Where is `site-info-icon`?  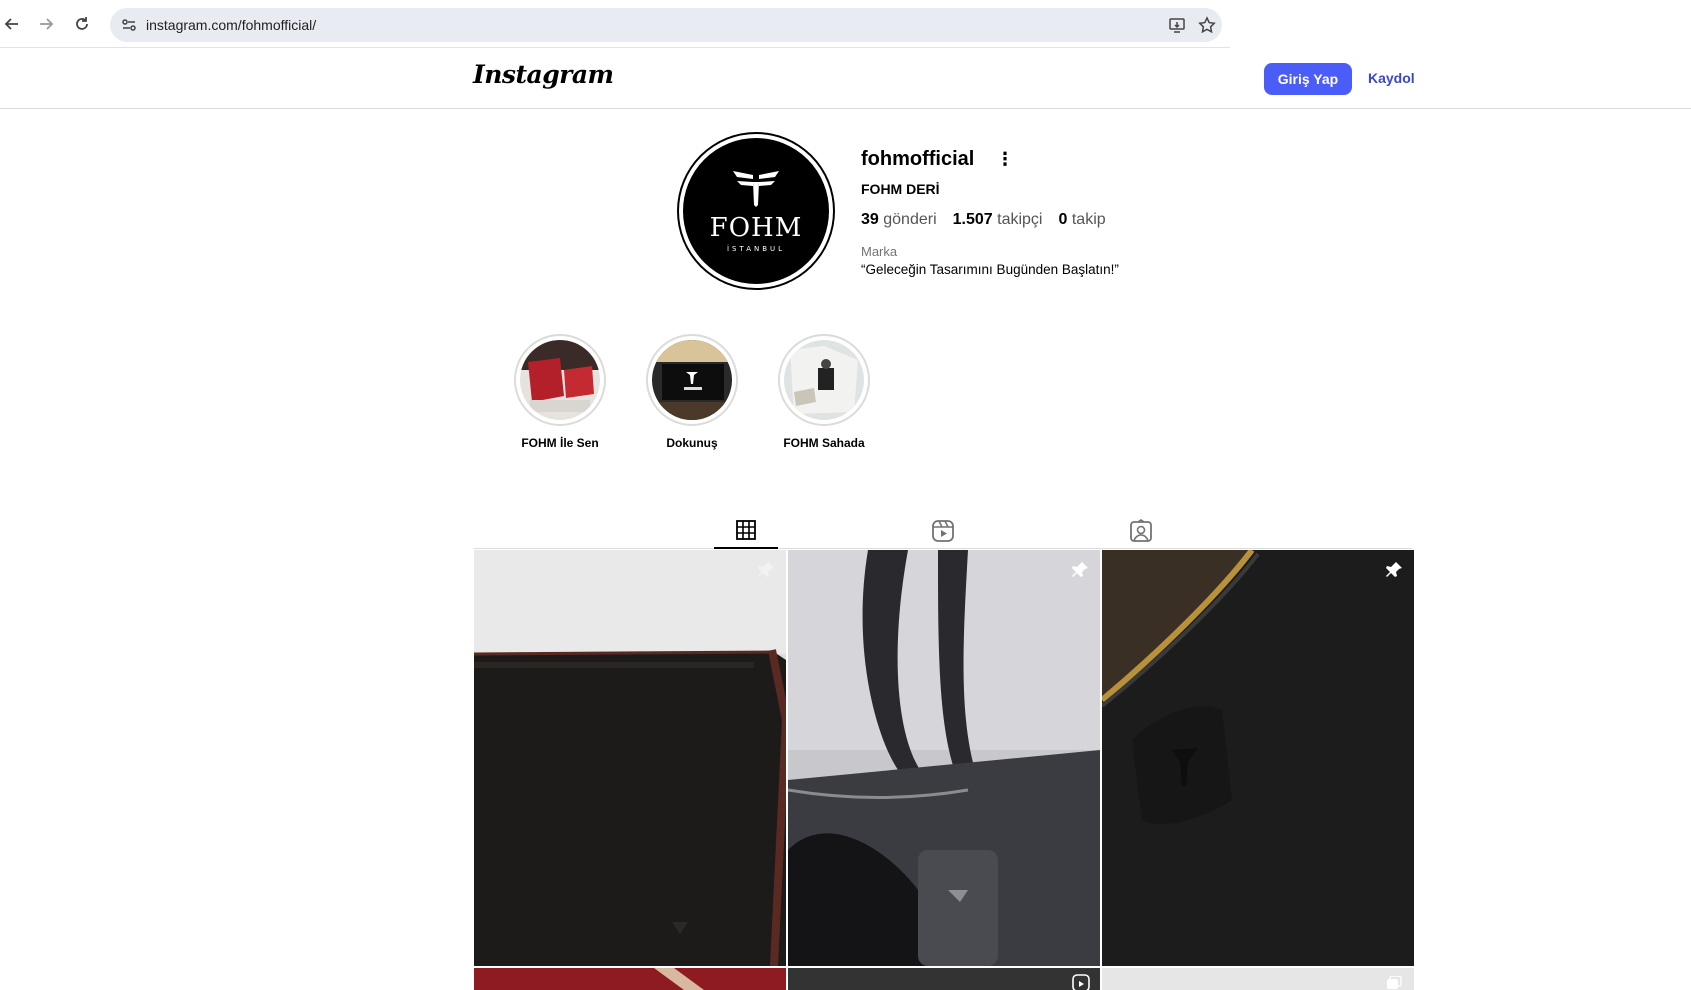 site-info-icon is located at coordinates (129, 25).